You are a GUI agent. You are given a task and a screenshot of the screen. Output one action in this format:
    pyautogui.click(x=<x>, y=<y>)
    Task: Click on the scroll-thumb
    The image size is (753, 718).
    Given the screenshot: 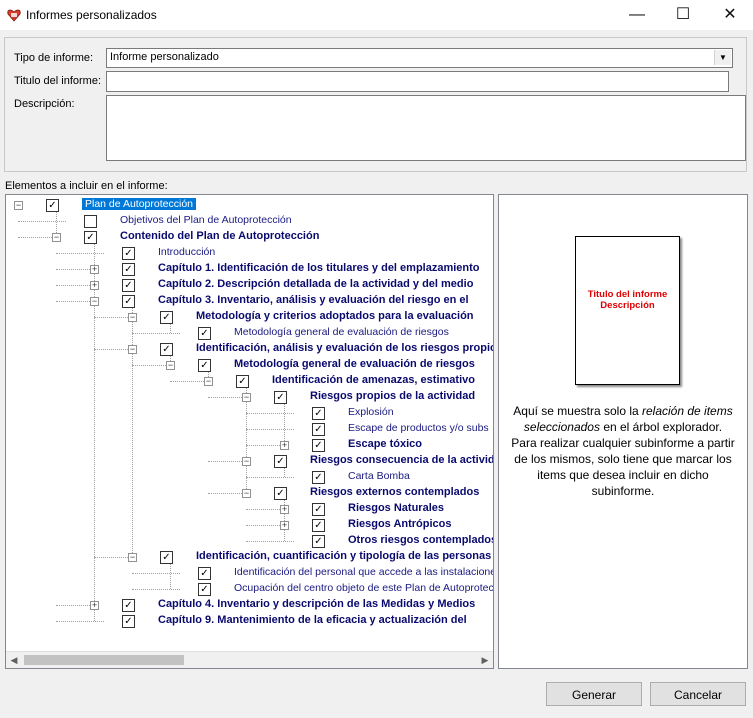 What is the action you would take?
    pyautogui.click(x=104, y=660)
    